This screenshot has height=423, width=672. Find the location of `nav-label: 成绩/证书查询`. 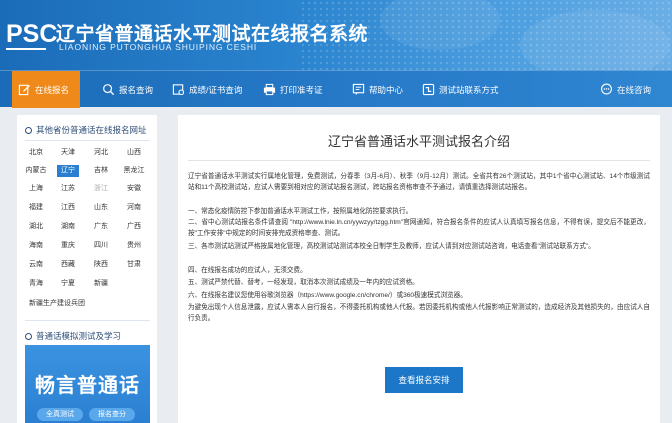

nav-label: 成绩/证书查询 is located at coordinates (216, 89).